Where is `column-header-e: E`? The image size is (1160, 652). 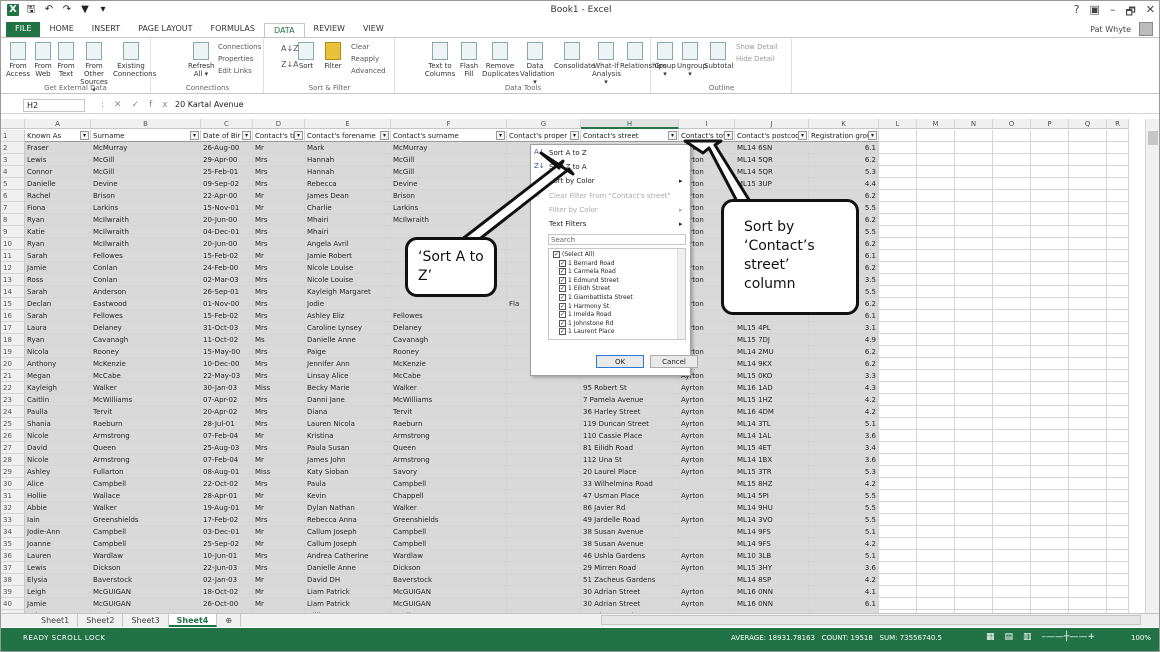 column-header-e: E is located at coordinates (348, 124).